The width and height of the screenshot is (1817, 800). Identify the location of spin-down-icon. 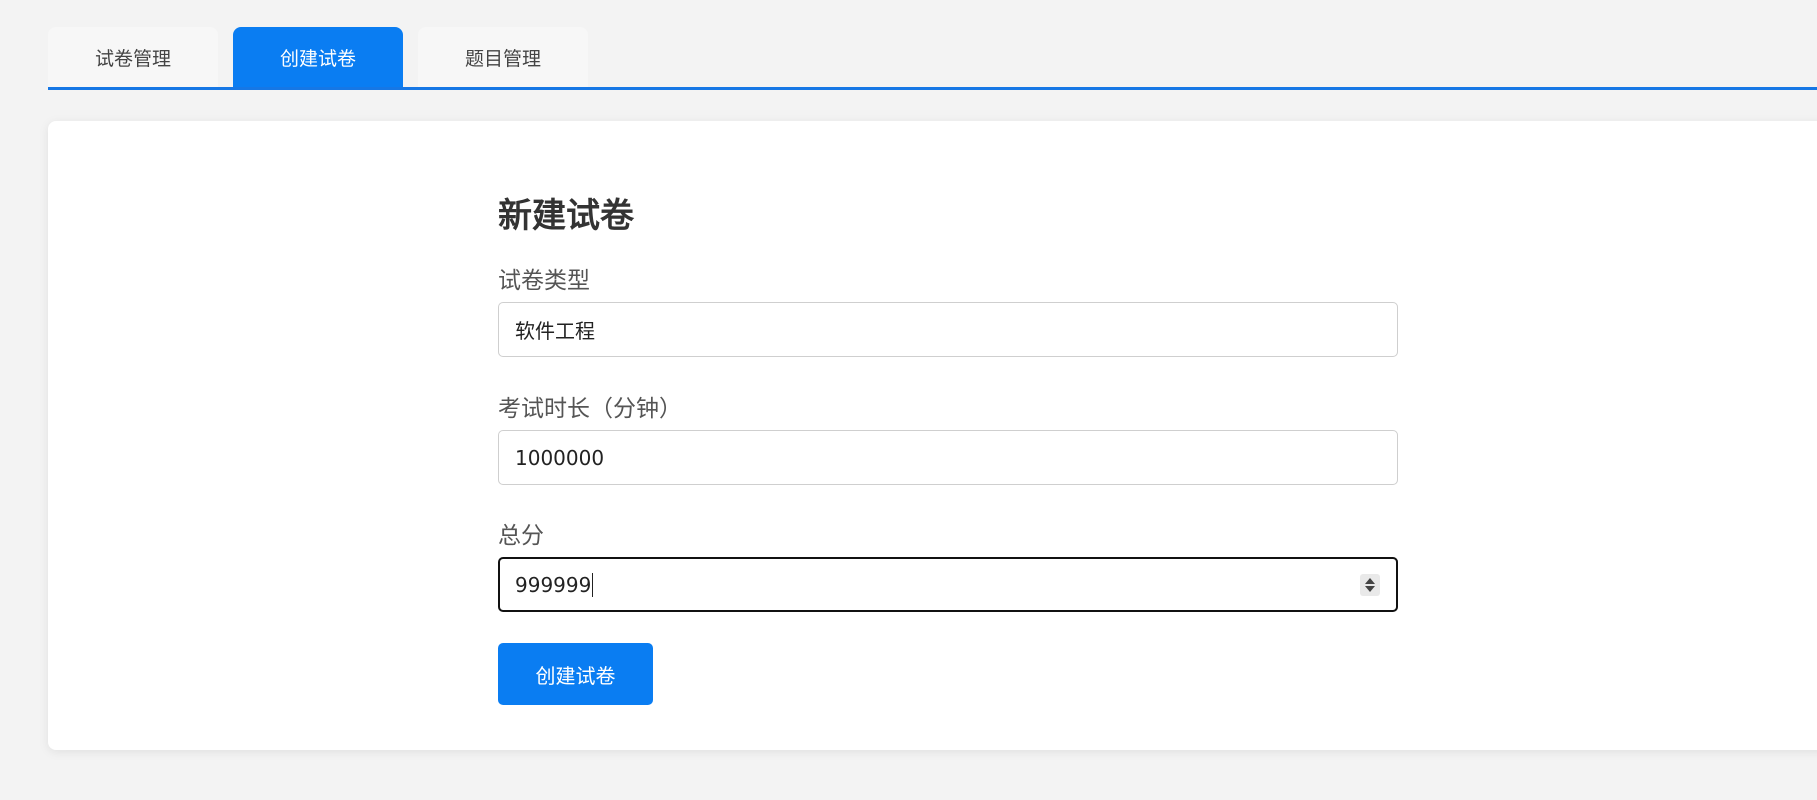
(1370, 589).